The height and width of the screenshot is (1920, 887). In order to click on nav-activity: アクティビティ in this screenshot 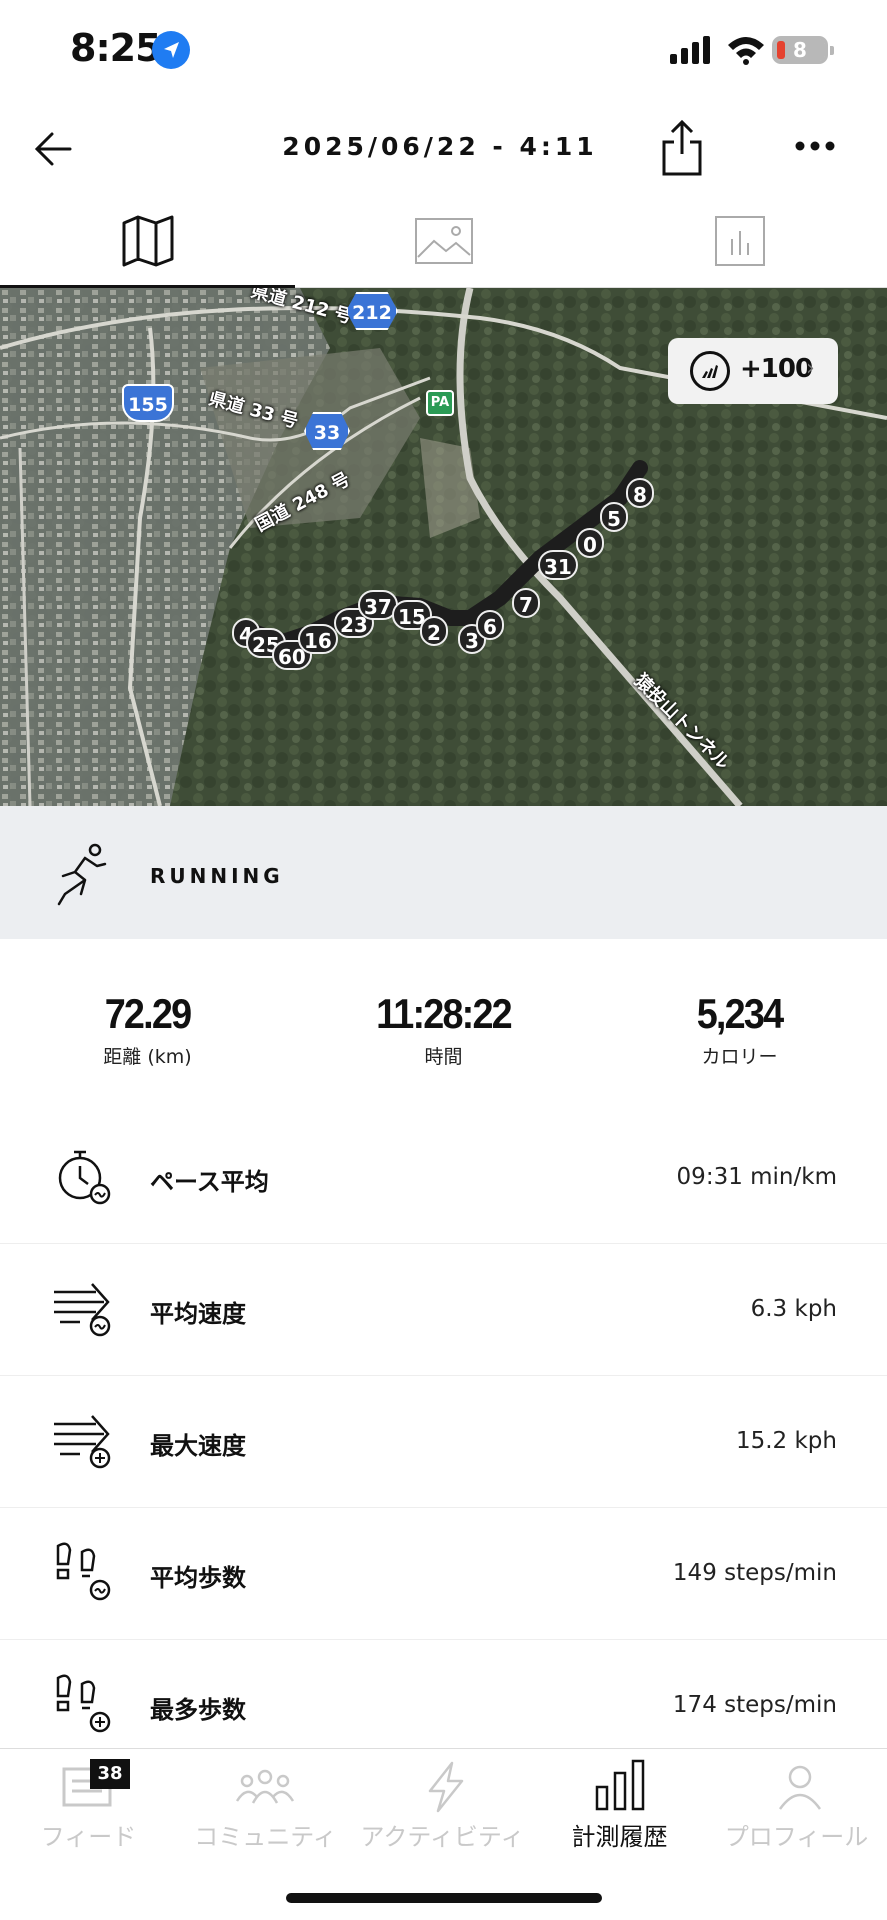, I will do `click(442, 1809)`.